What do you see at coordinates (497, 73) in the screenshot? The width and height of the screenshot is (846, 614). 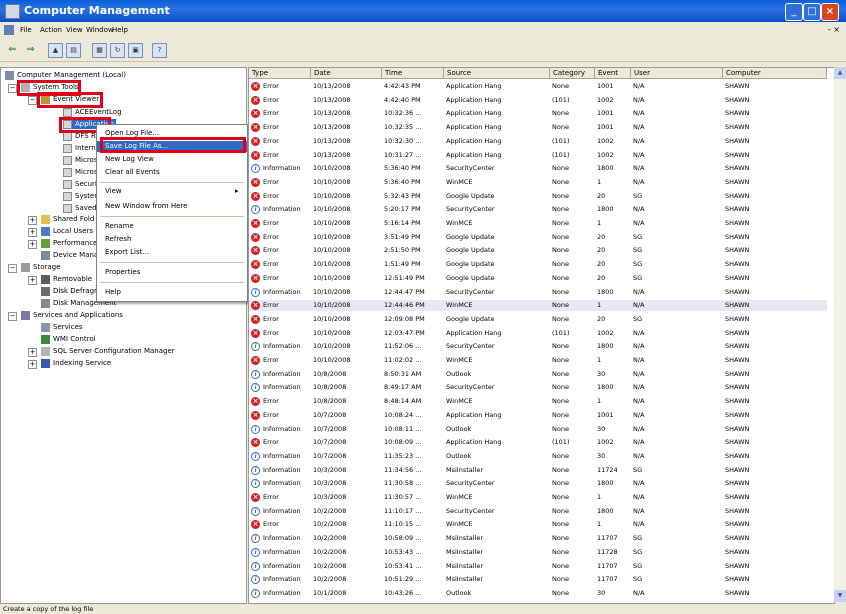 I see `column-header-source: Source` at bounding box center [497, 73].